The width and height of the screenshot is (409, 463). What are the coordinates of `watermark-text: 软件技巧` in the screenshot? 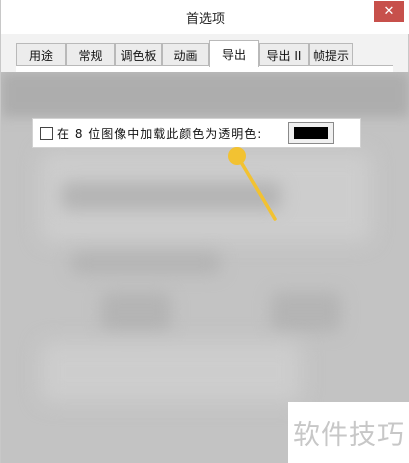 It's located at (349, 435).